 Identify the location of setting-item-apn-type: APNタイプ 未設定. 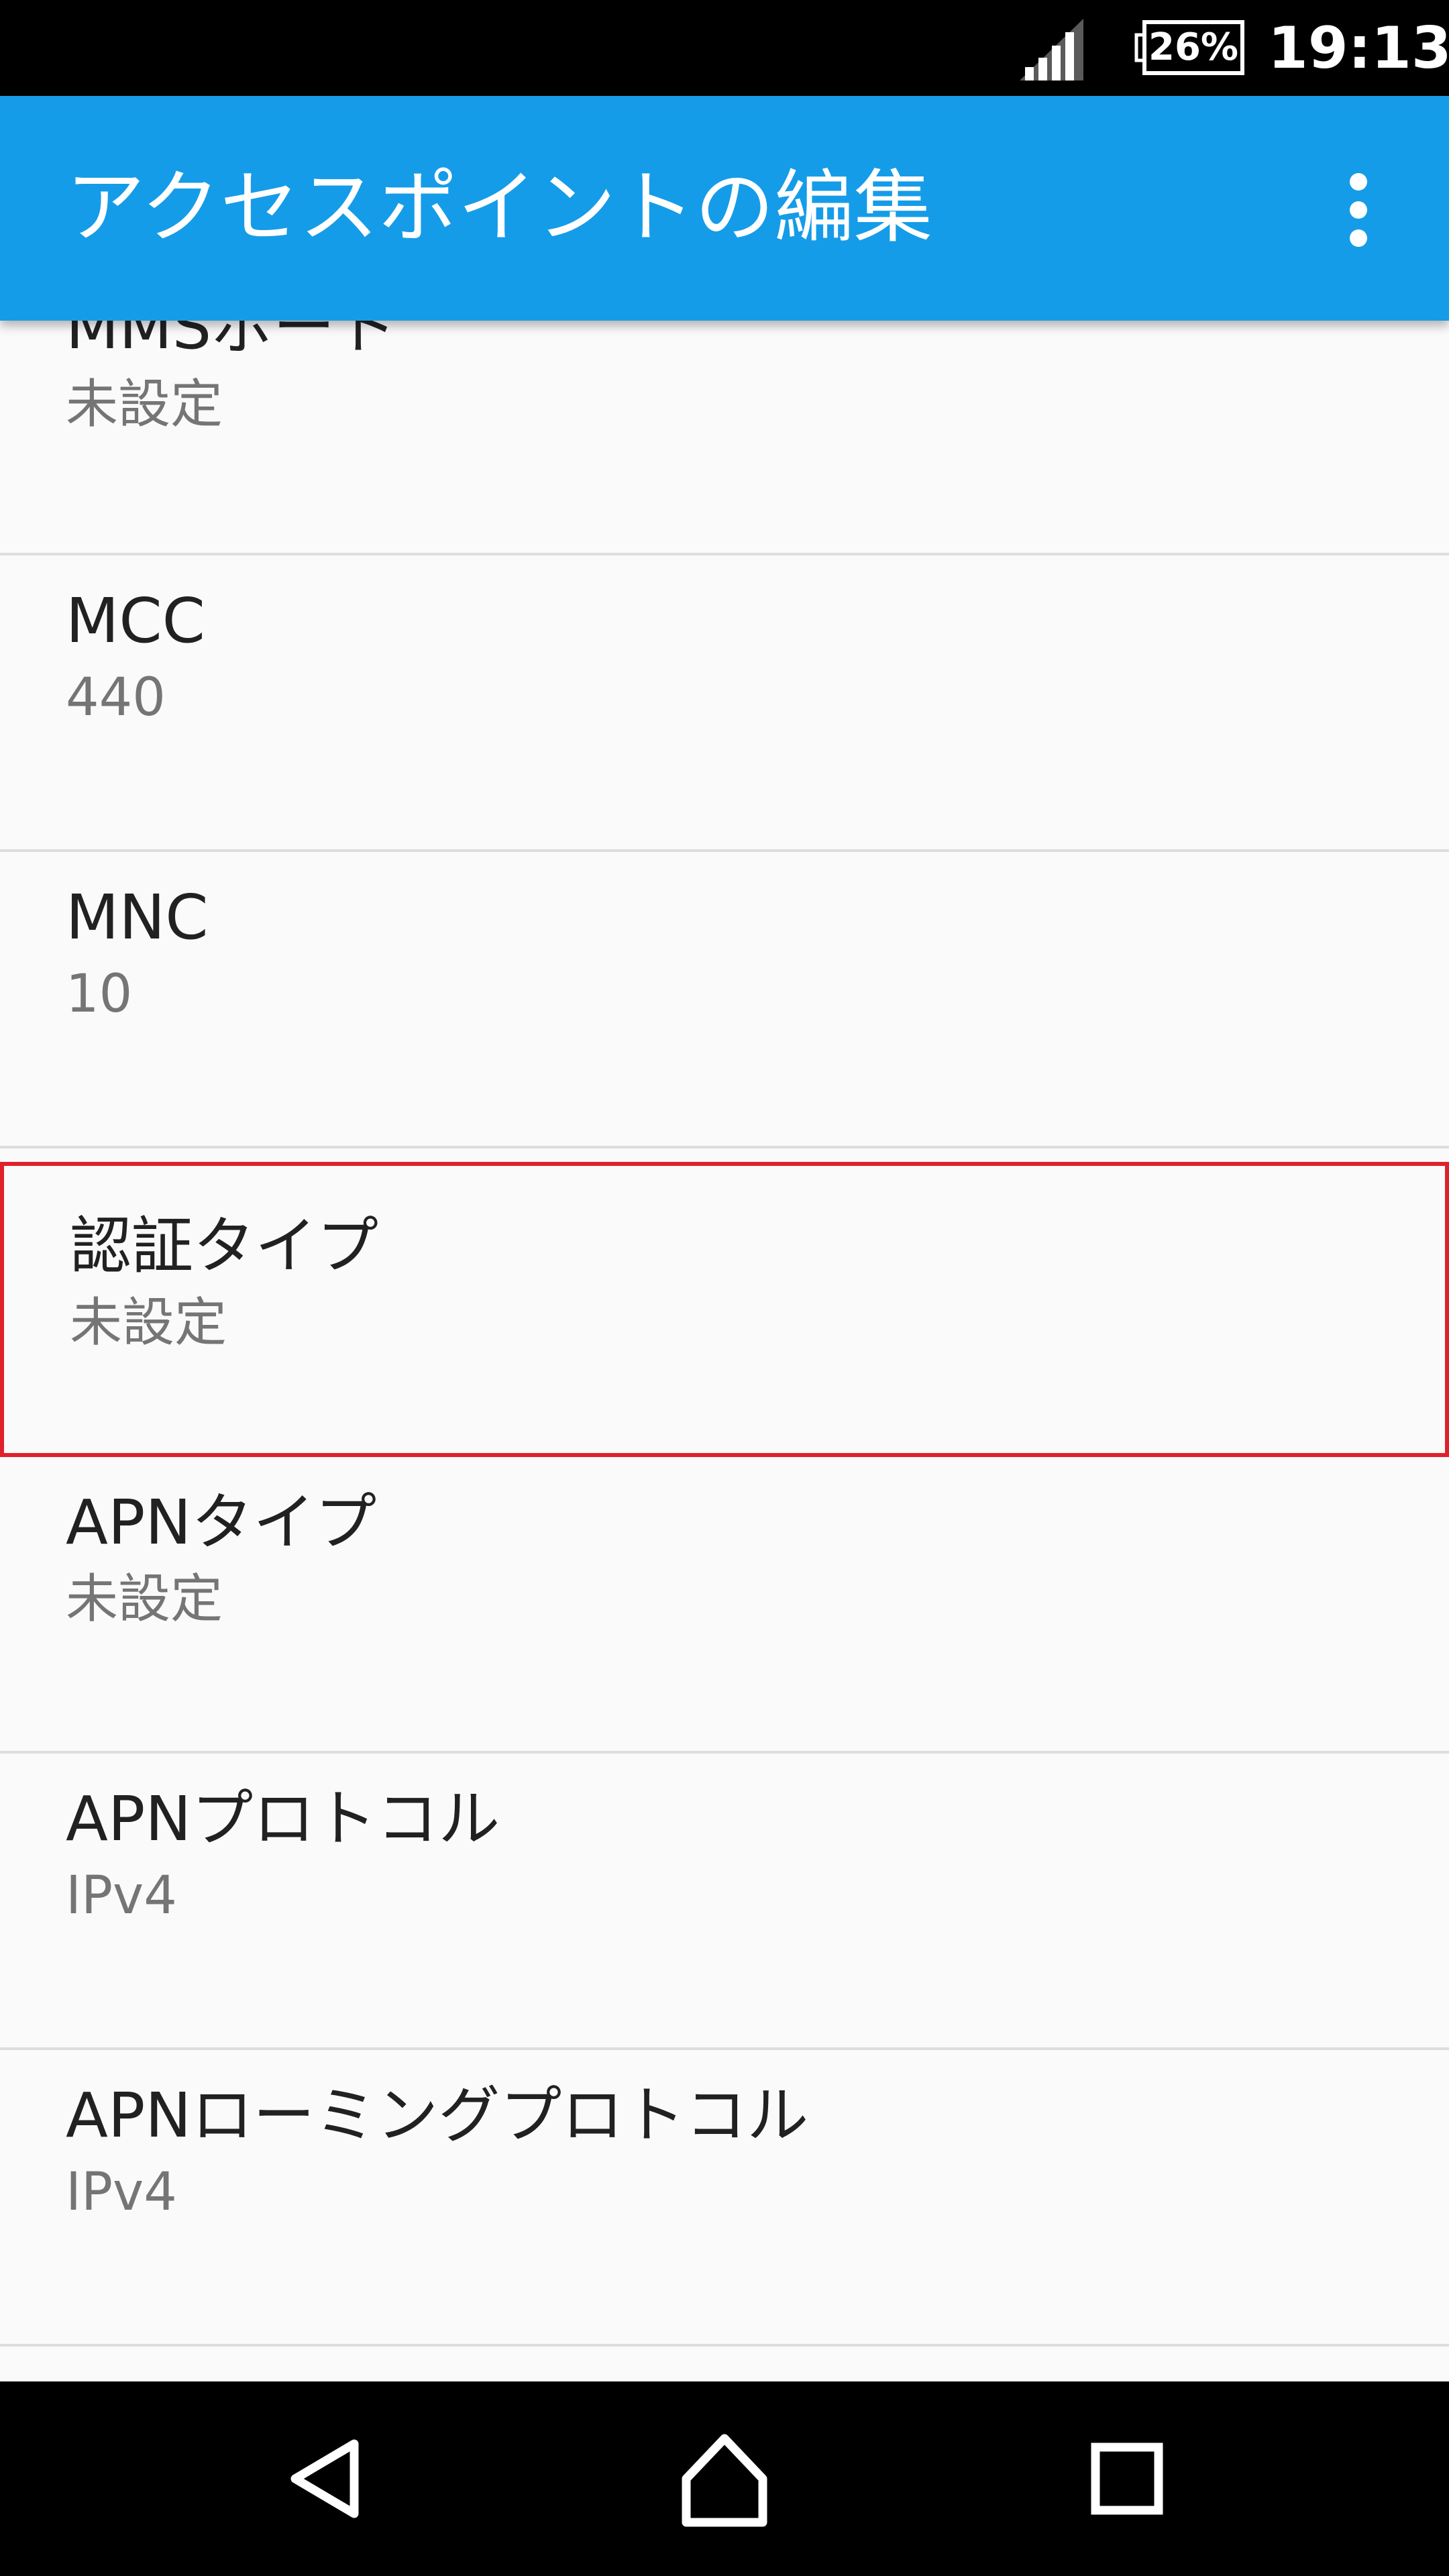
(724, 1606).